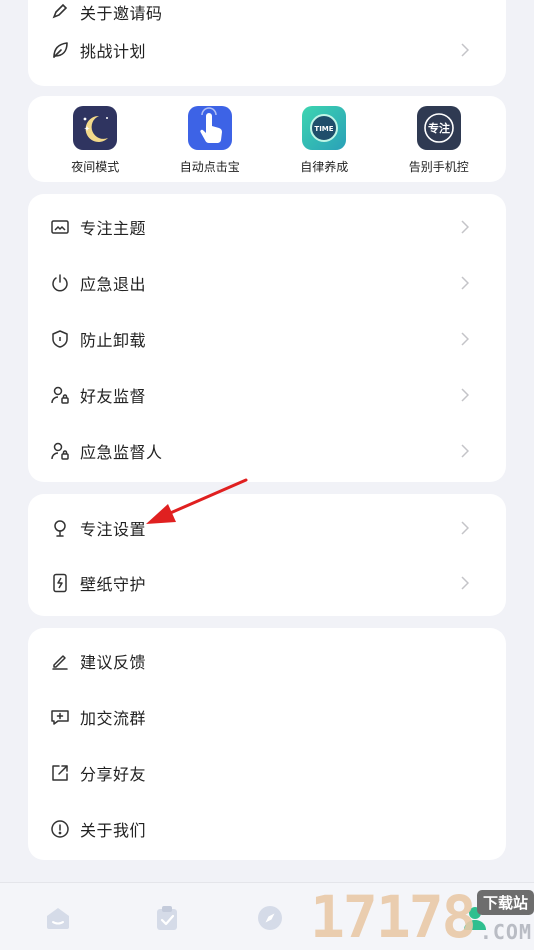 The height and width of the screenshot is (950, 534). I want to click on hand-tap-icon, so click(209, 128).